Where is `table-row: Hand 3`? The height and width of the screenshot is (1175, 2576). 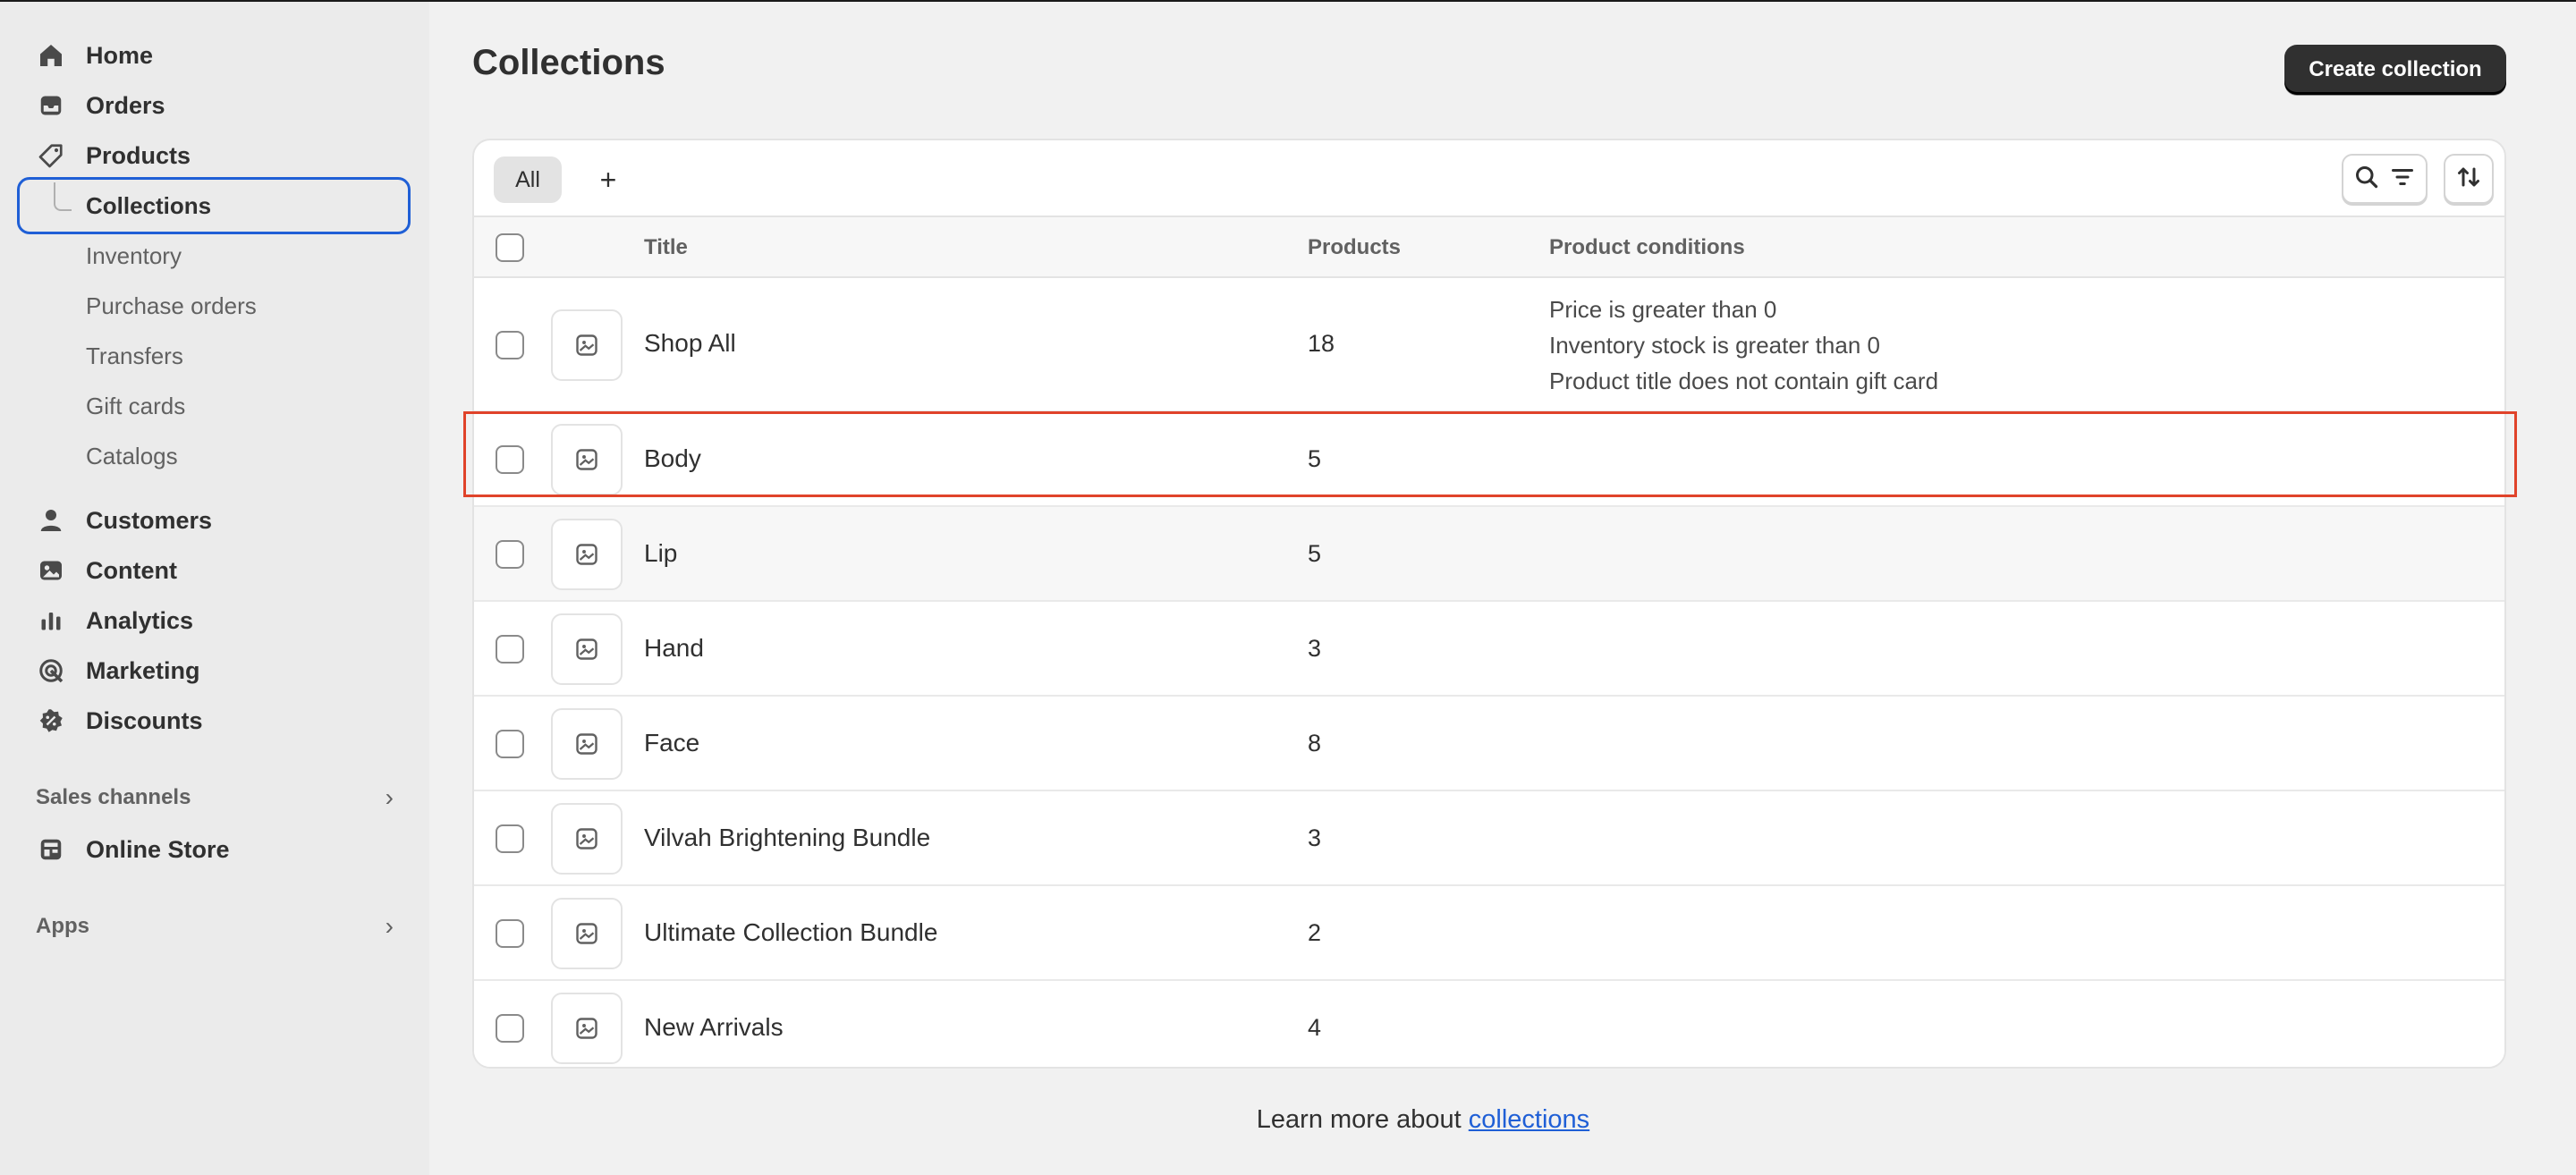 table-row: Hand 3 is located at coordinates (1489, 650).